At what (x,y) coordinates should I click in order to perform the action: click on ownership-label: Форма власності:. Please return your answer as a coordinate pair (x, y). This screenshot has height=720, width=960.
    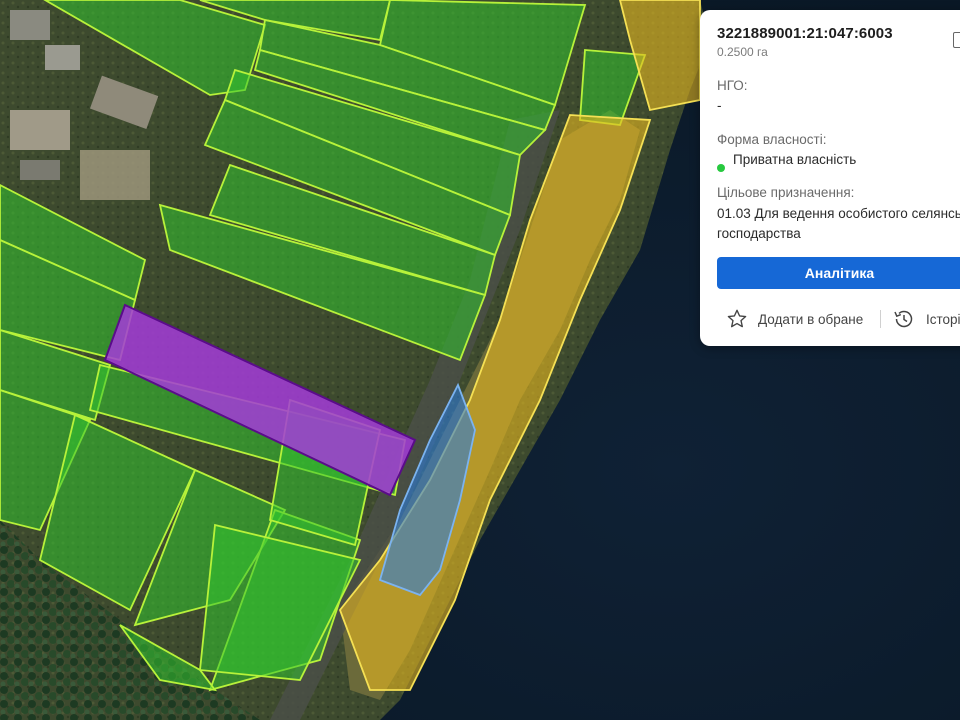
    Looking at the image, I should click on (772, 139).